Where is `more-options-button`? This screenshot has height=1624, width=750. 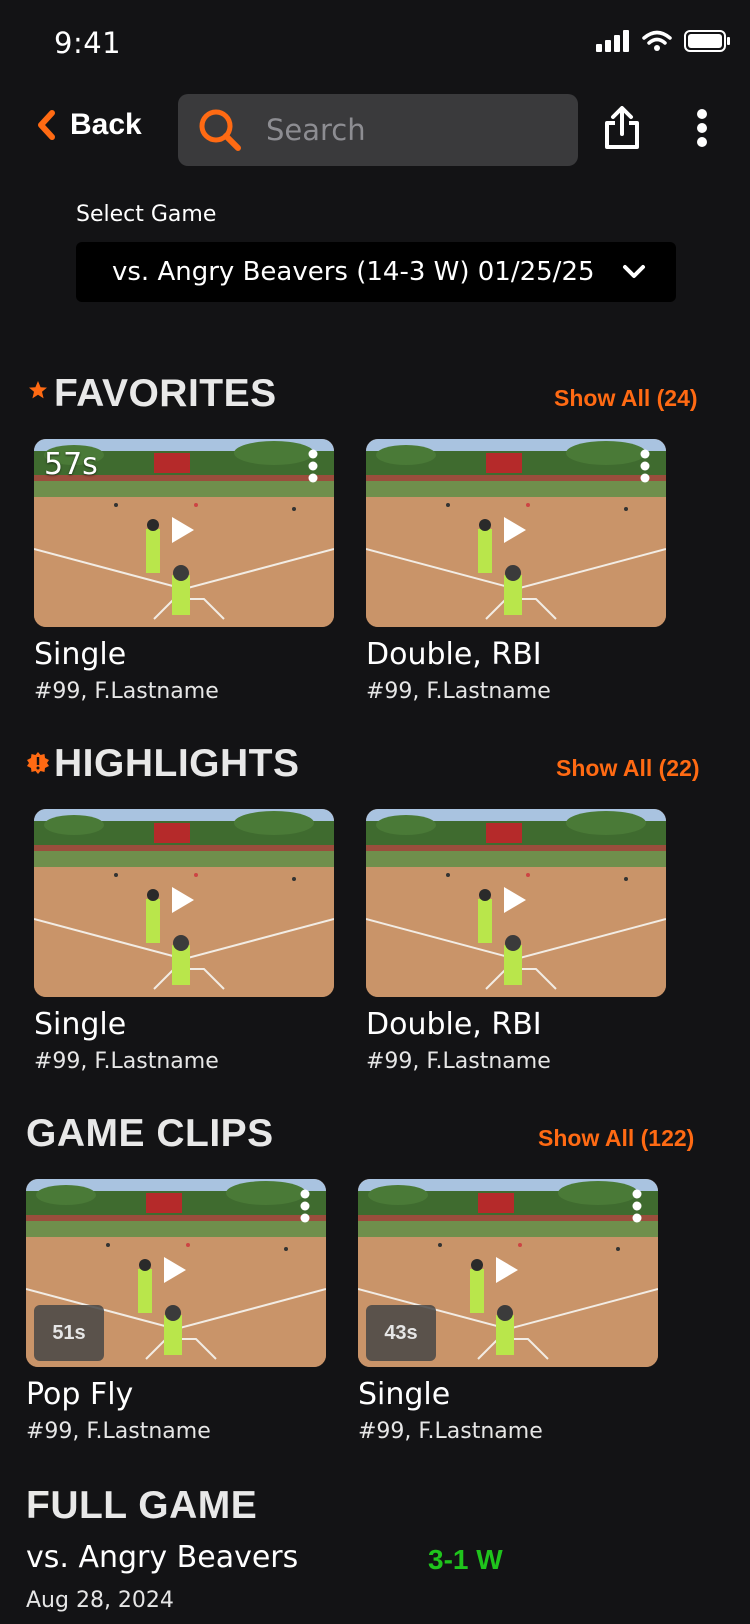 more-options-button is located at coordinates (702, 130).